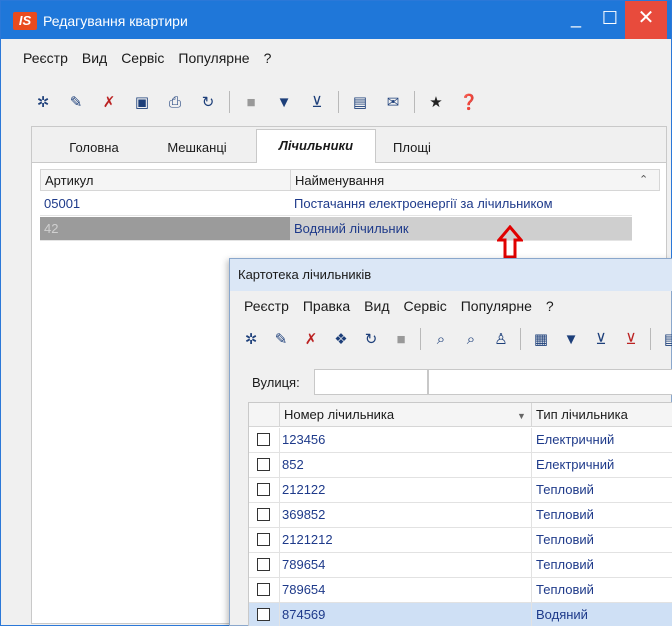 This screenshot has width=672, height=626. I want to click on column-header-name: Найменування, so click(461, 180).